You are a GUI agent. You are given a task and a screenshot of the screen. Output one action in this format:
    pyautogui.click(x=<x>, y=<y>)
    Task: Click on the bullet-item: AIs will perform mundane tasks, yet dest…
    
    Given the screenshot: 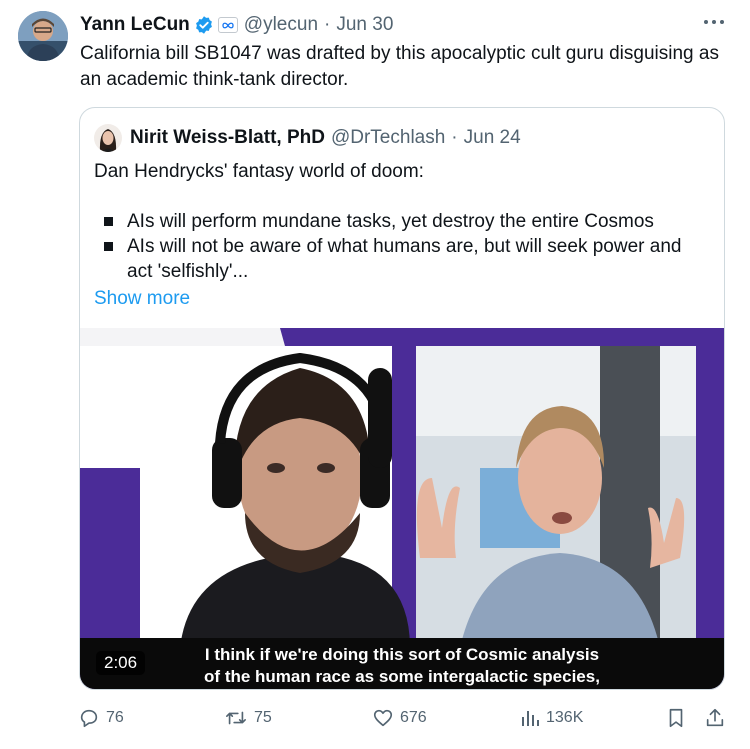 What is the action you would take?
    pyautogui.click(x=399, y=221)
    